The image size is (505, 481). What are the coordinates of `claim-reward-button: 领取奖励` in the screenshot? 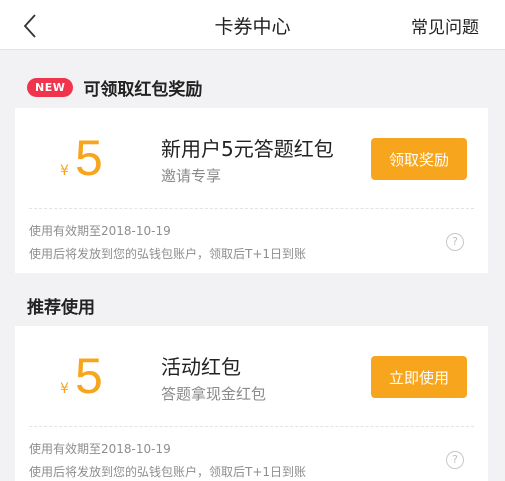 It's located at (419, 159).